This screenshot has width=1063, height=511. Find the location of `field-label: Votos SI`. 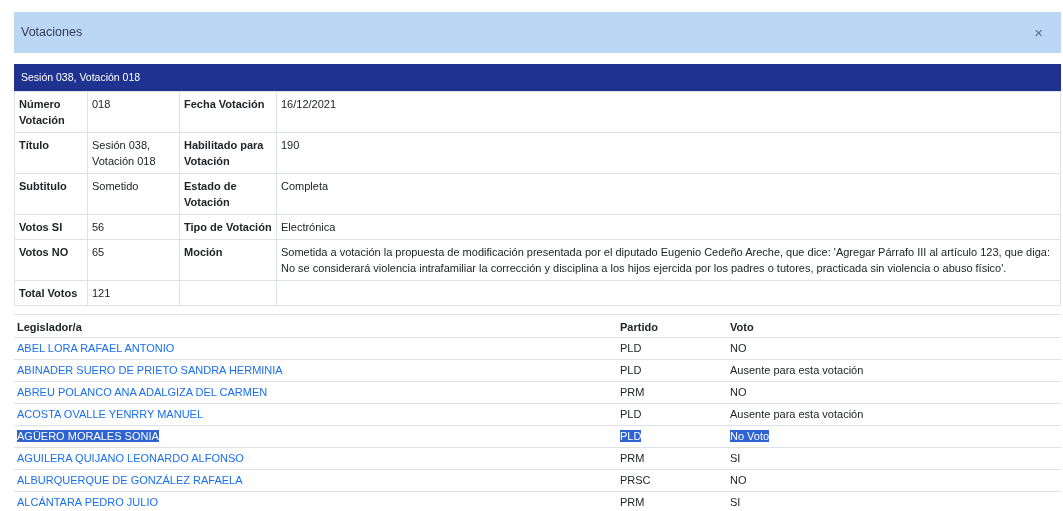

field-label: Votos SI is located at coordinates (51, 227).